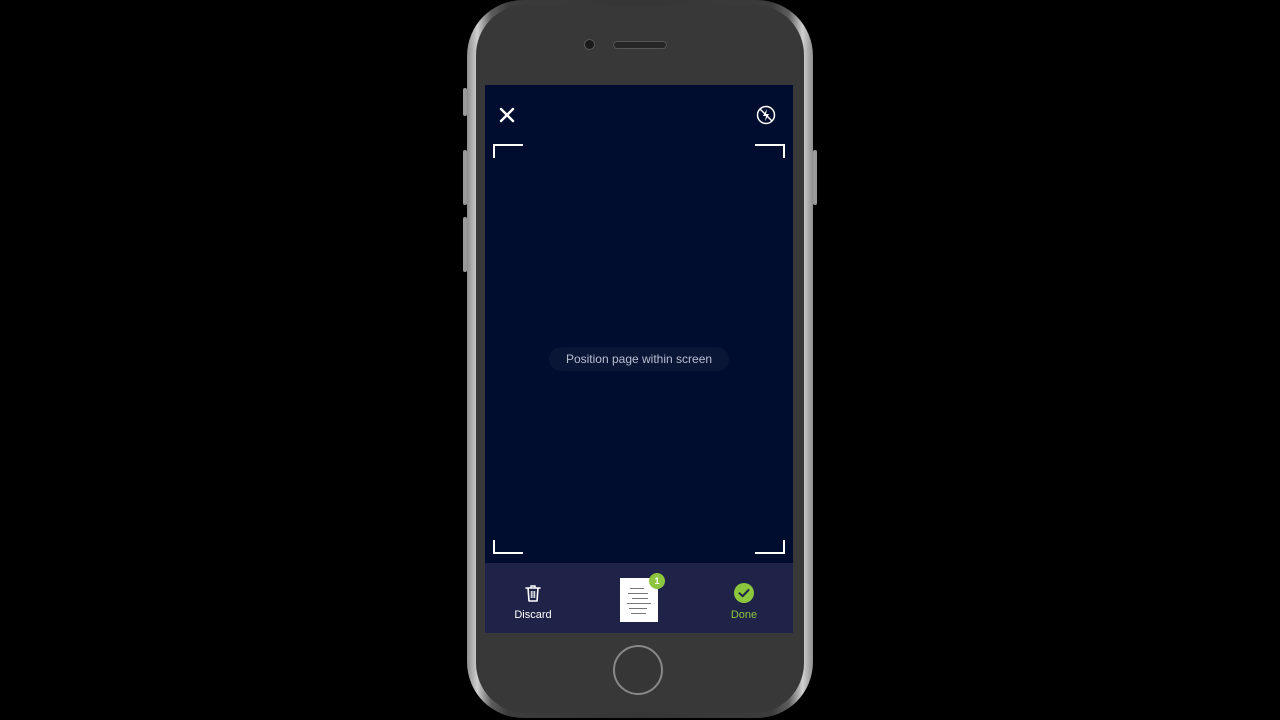 Image resolution: width=1280 pixels, height=720 pixels. I want to click on page-count-badge: 1, so click(657, 581).